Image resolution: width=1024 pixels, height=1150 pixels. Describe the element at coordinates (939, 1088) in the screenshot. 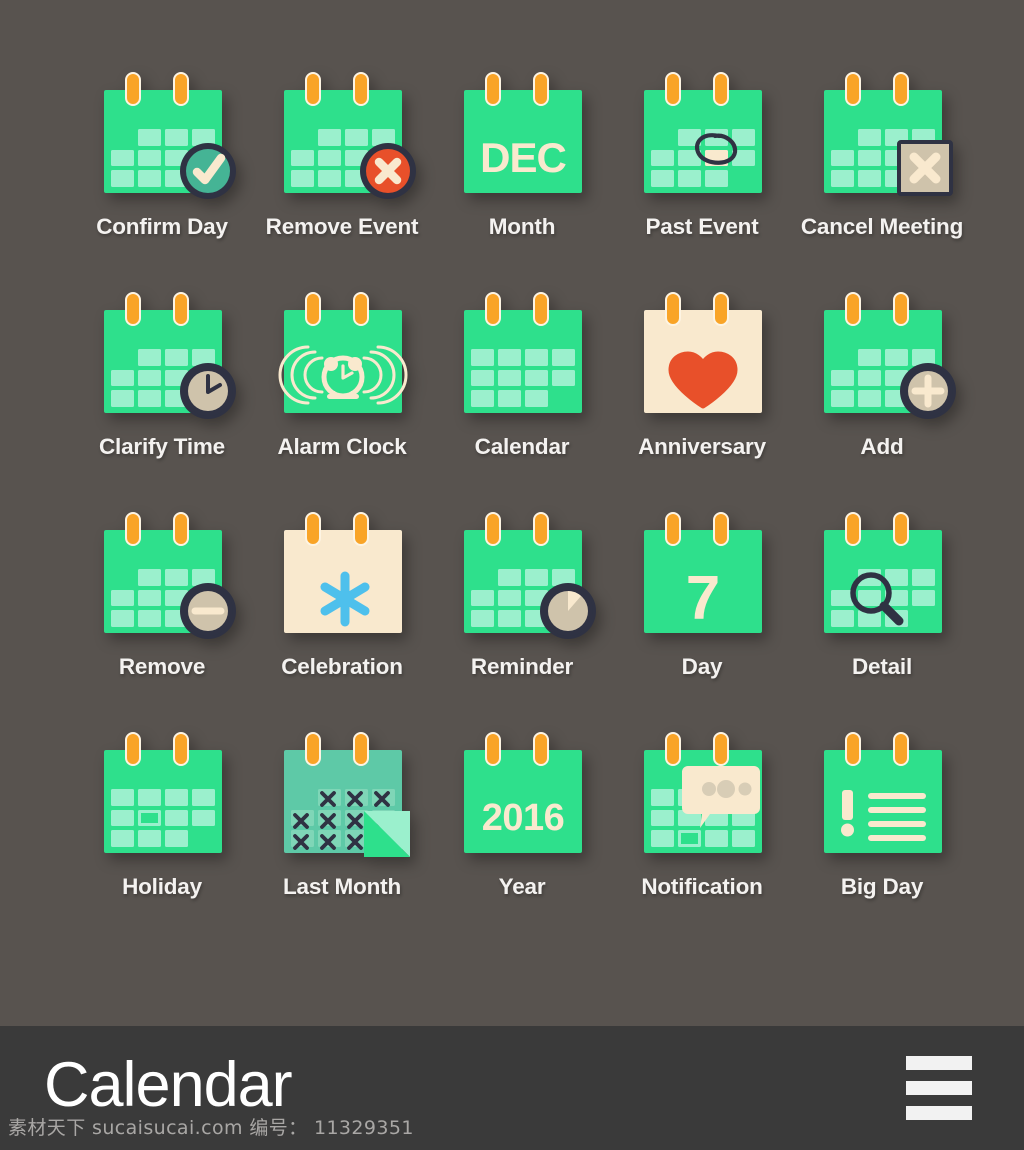

I see `hamburger-menu-icon` at that location.